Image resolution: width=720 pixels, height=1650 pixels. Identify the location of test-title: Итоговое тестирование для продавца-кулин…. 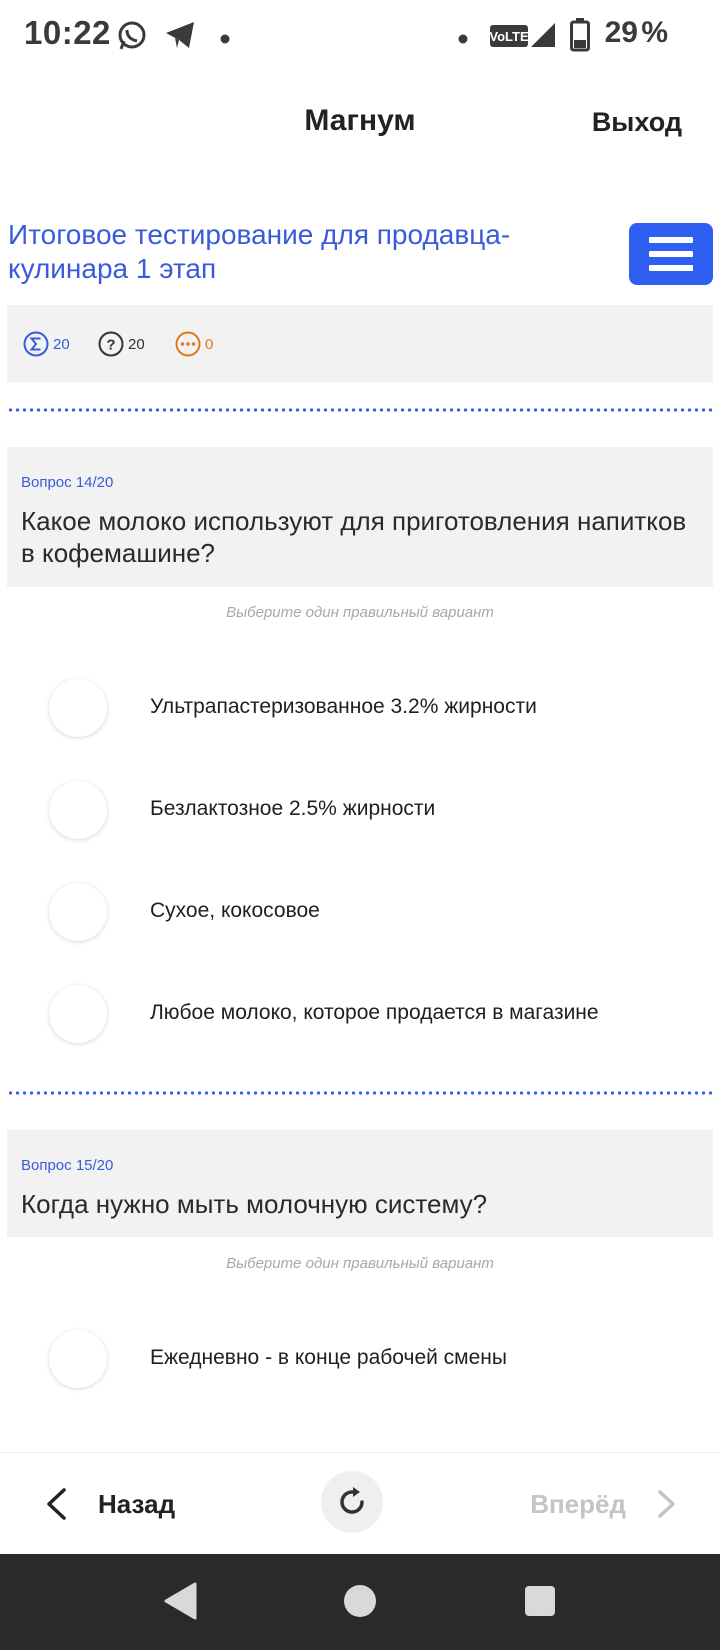
(259, 251).